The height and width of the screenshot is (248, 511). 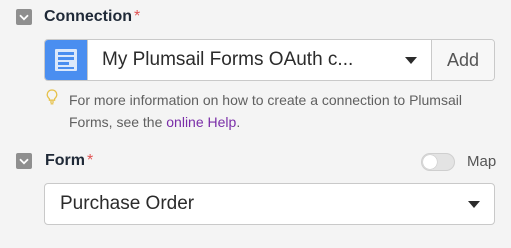 I want to click on plumsail-forms-app-icon, so click(x=66, y=60).